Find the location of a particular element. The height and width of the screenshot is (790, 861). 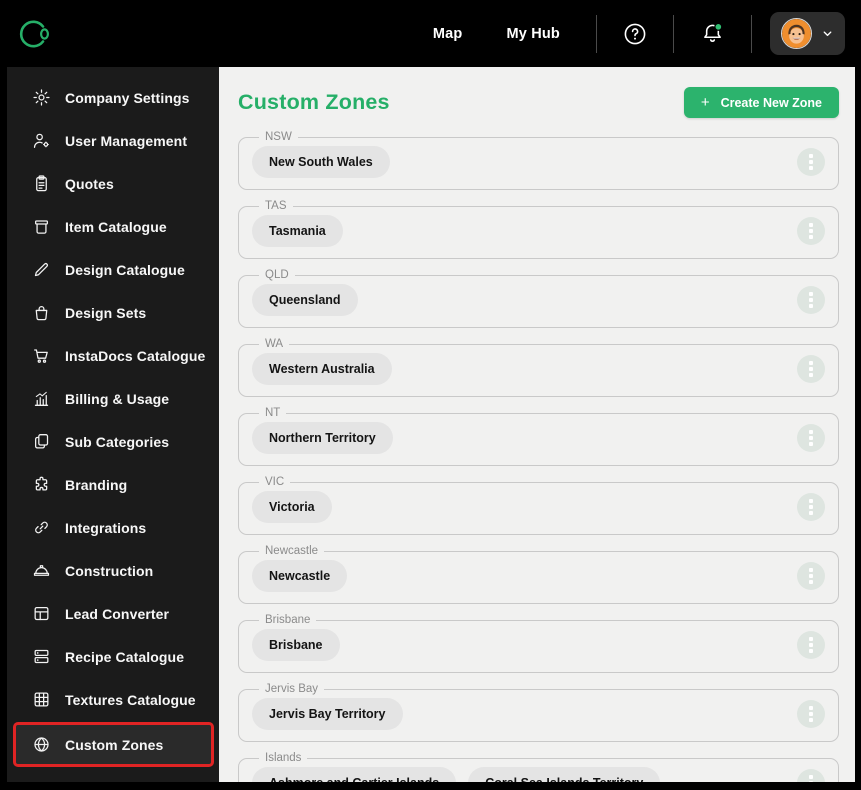

sidebar-item-label: InstaDocs Catalogue is located at coordinates (135, 355).